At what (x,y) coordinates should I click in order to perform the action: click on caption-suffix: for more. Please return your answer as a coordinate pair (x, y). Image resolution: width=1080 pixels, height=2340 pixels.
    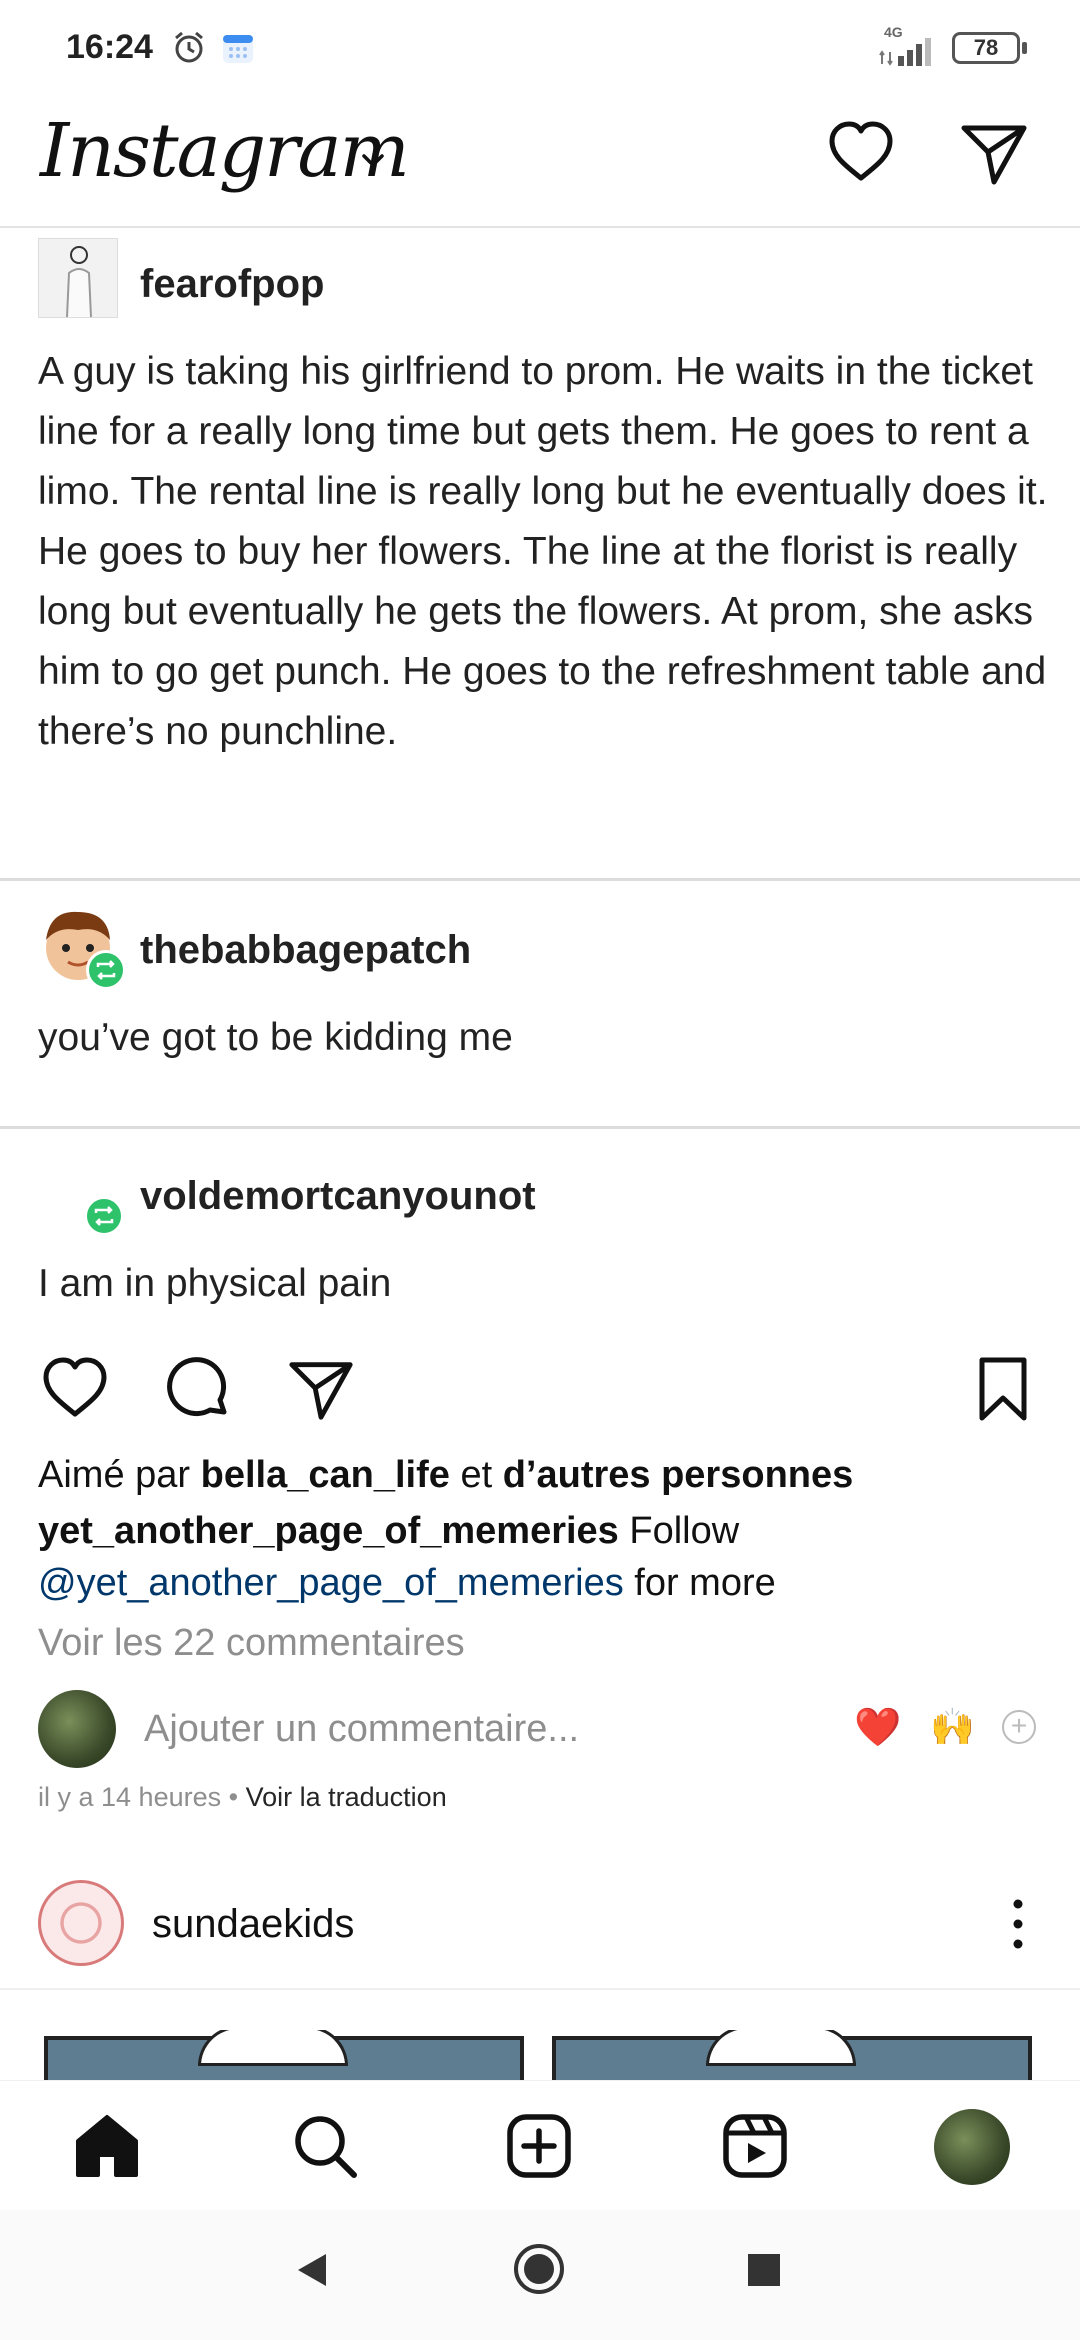
    Looking at the image, I should click on (705, 1583).